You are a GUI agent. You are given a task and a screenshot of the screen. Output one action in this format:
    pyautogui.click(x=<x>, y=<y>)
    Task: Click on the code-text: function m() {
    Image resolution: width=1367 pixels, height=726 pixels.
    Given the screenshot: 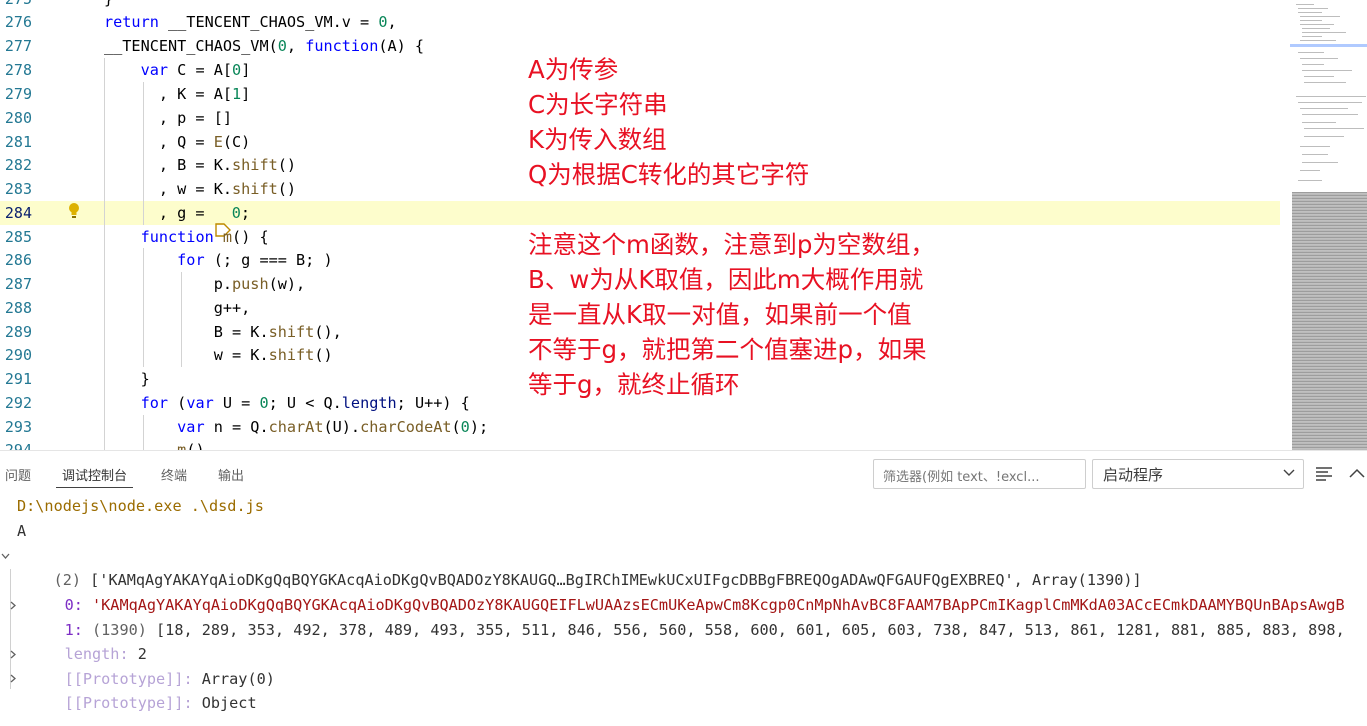 What is the action you would take?
    pyautogui.click(x=186, y=237)
    